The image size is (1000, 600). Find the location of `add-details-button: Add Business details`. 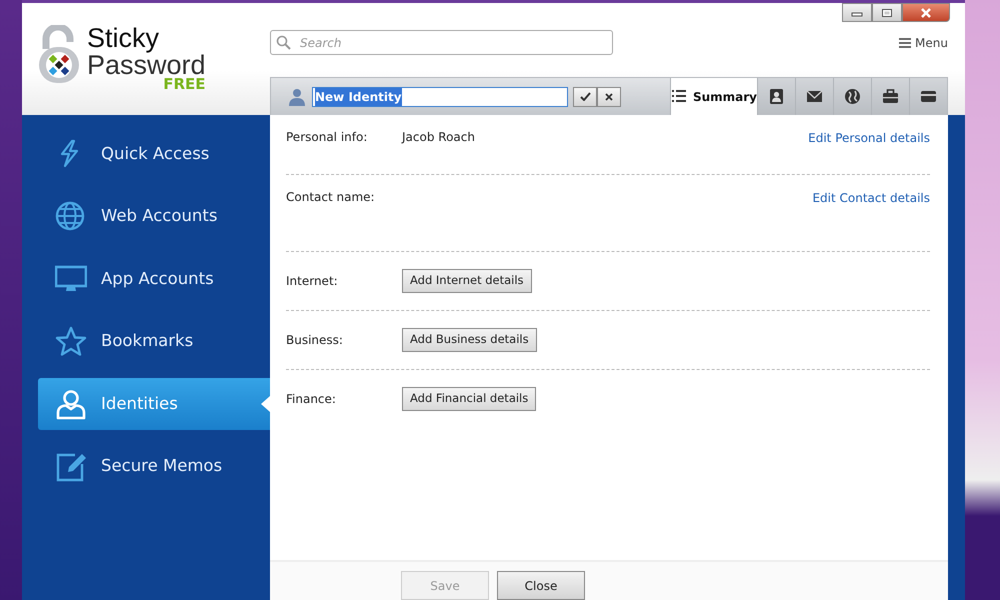

add-details-button: Add Business details is located at coordinates (469, 340).